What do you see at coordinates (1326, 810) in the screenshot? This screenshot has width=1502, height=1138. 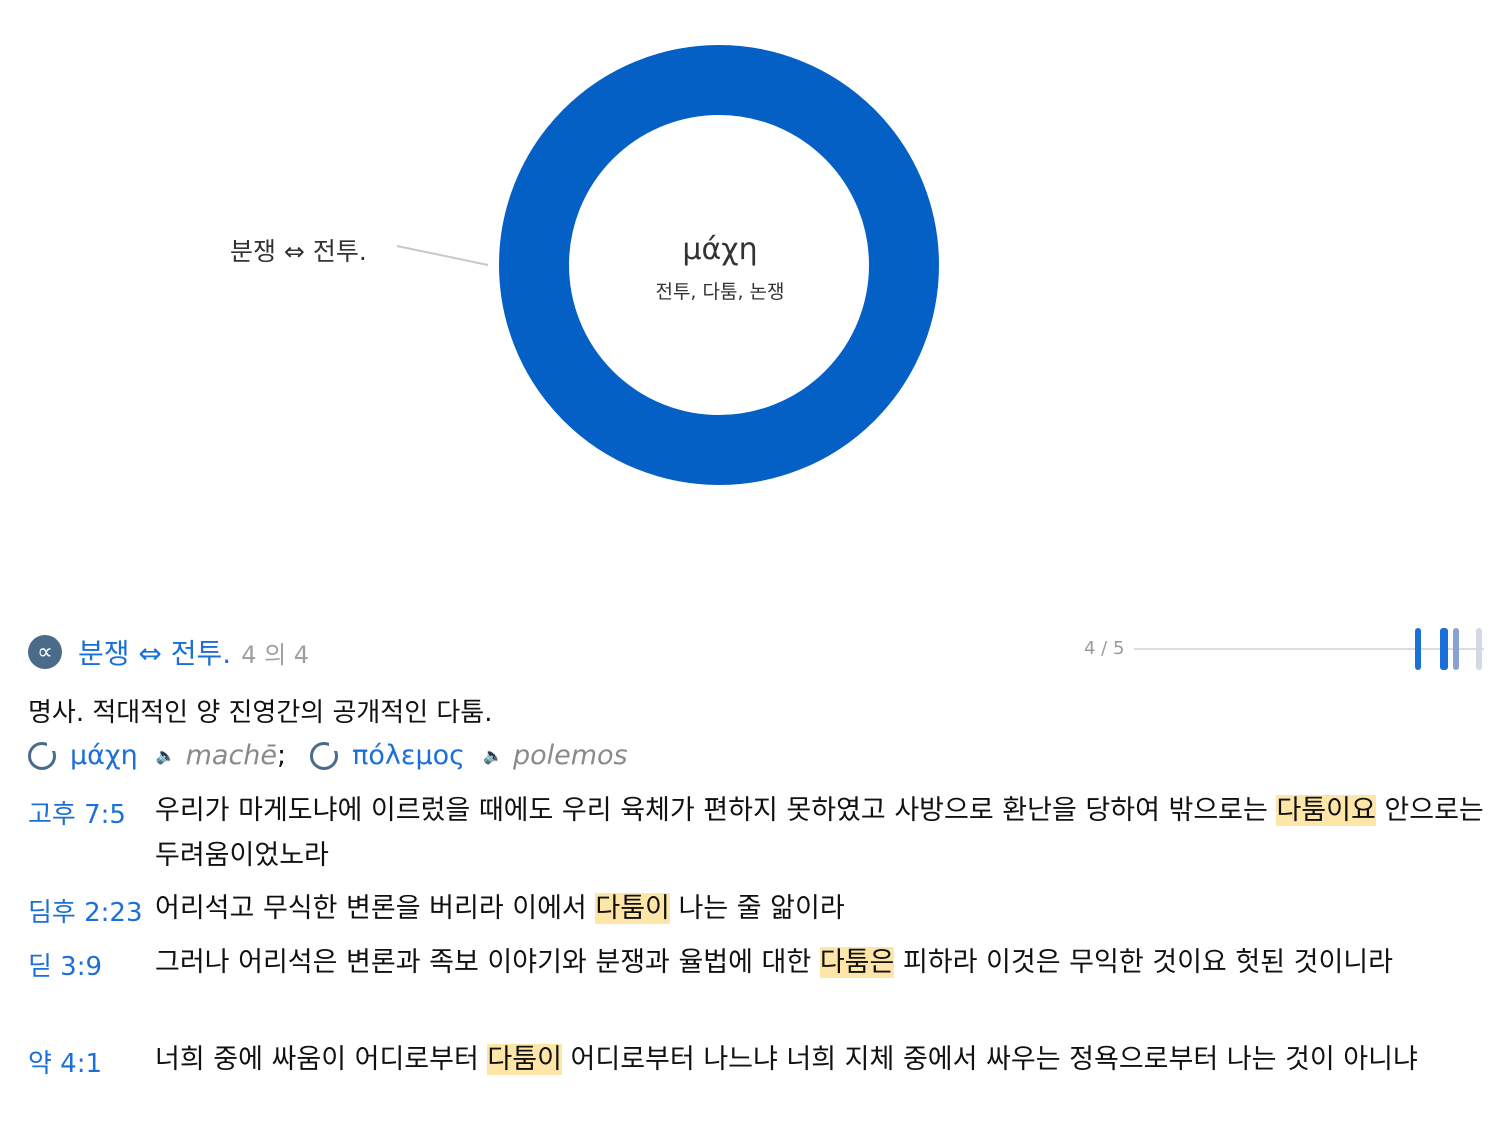 I see `highlighted-word: 다툼이요` at bounding box center [1326, 810].